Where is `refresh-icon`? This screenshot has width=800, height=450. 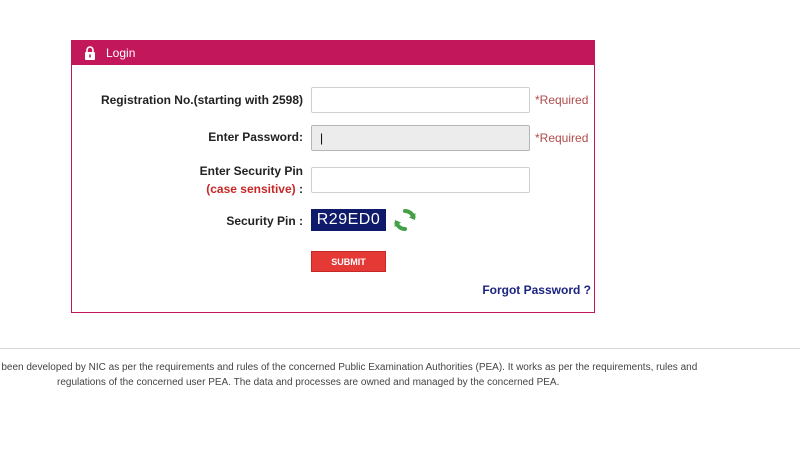
refresh-icon is located at coordinates (405, 220).